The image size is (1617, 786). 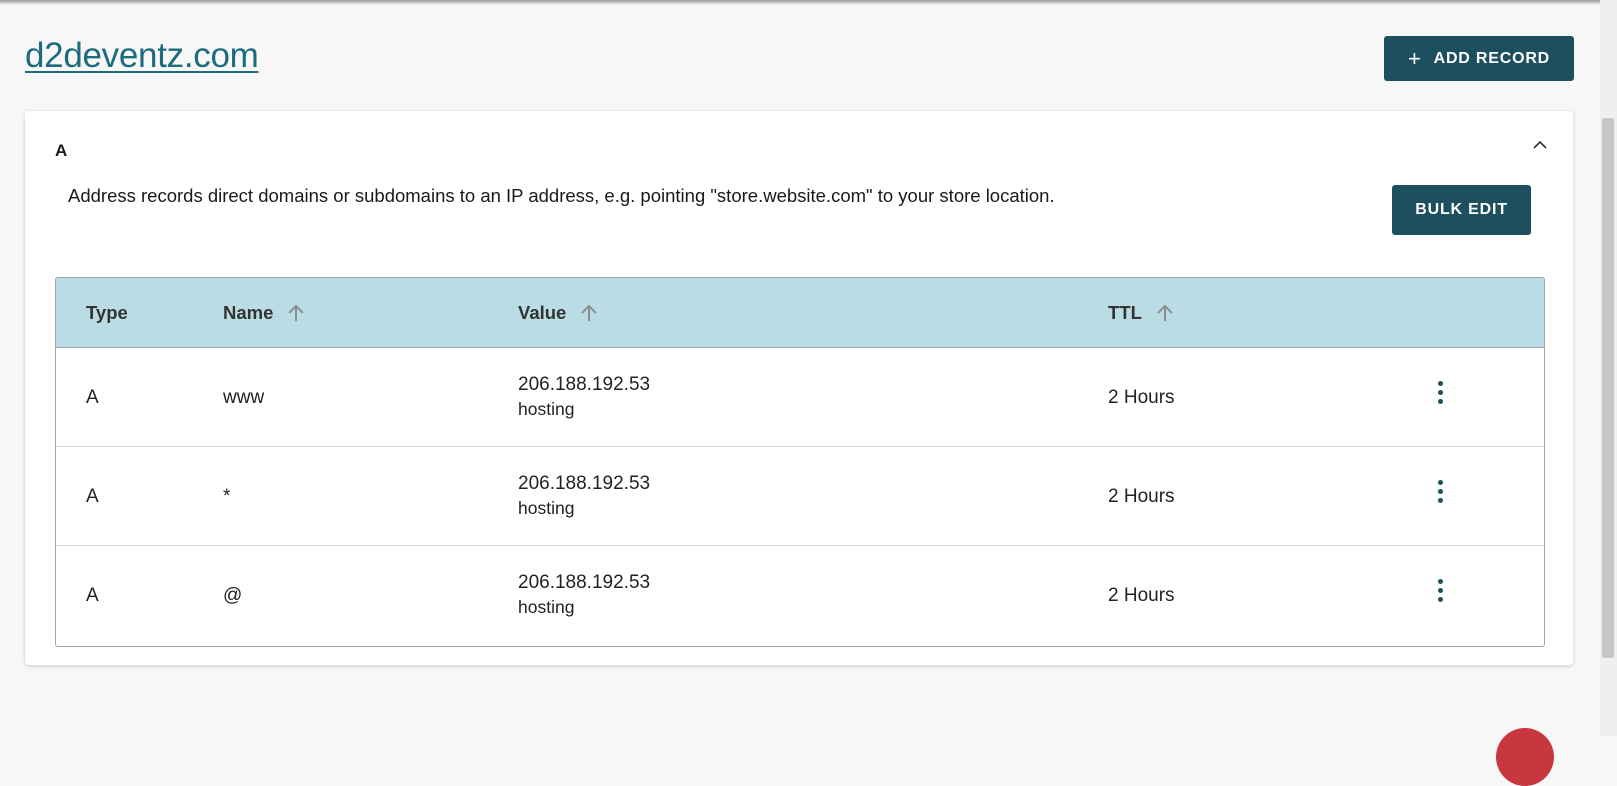 What do you see at coordinates (1414, 58) in the screenshot?
I see `plus-icon: +` at bounding box center [1414, 58].